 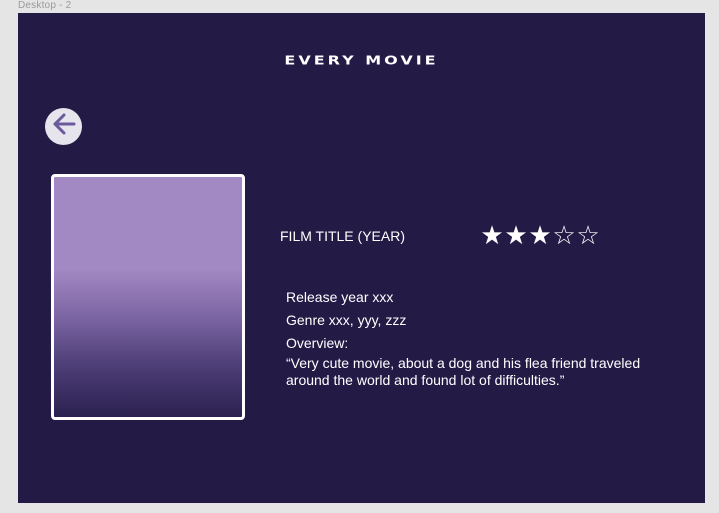 I want to click on back-button, so click(x=63, y=126).